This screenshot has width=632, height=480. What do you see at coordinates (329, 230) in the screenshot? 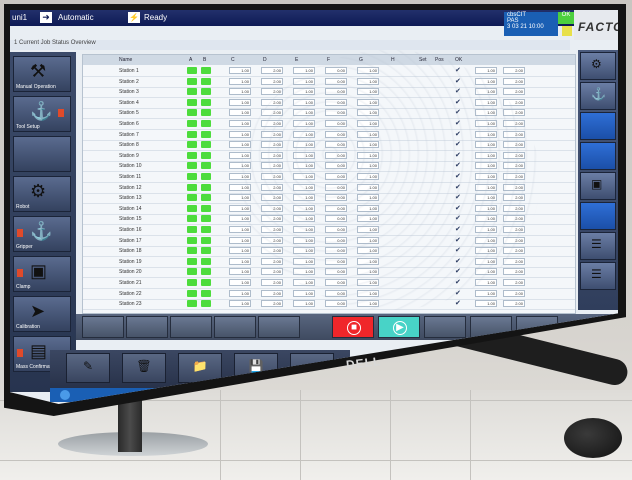
I see `table-row: Station 16 1.00 2.00 1.00 0.00 1.00 ✔ 1.00 2.00` at bounding box center [329, 230].